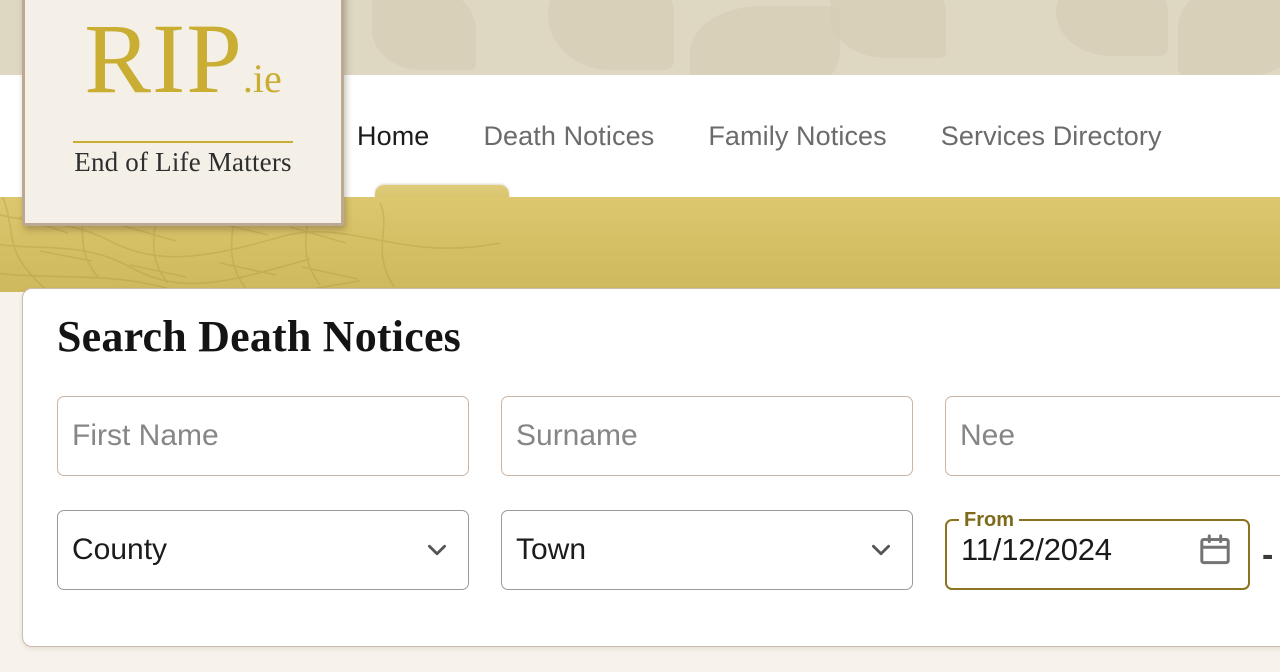 This screenshot has width=1280, height=672. What do you see at coordinates (1036, 549) in the screenshot?
I see `date-from-value: 11/12/2024` at bounding box center [1036, 549].